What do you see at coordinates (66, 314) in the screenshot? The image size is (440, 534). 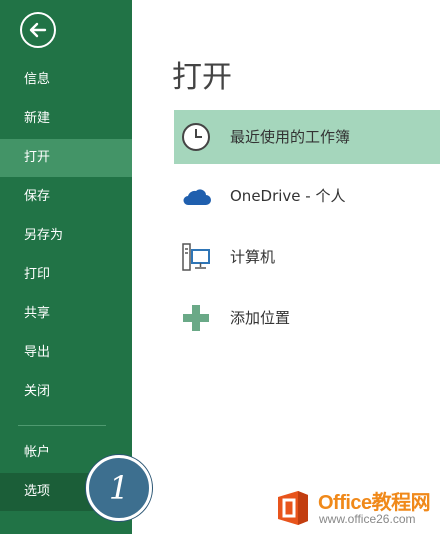 I see `nav-share: 共享` at bounding box center [66, 314].